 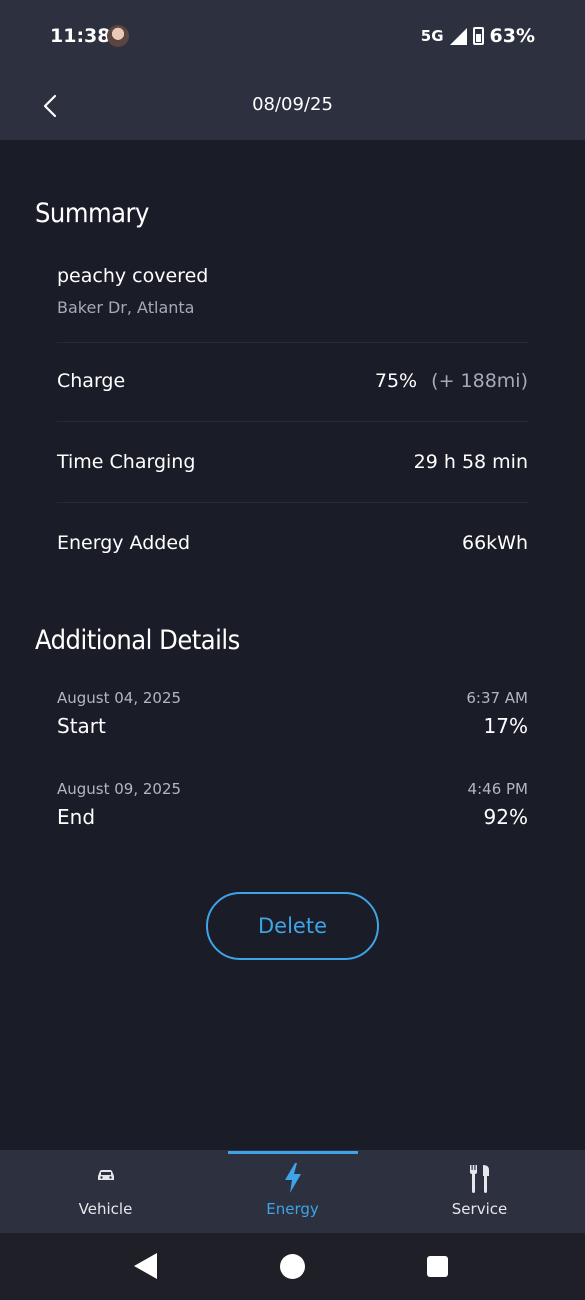 I want to click on charge-label: Charge, so click(x=91, y=381).